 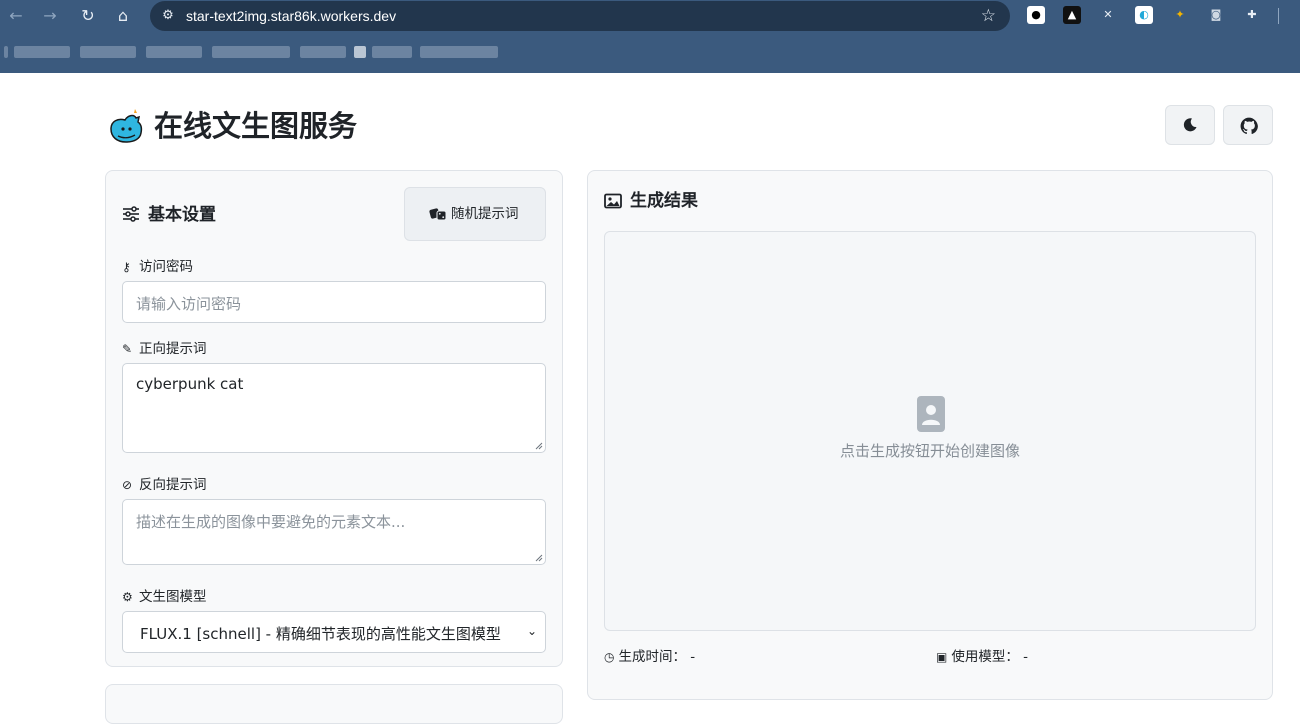 I want to click on forward-button: →, so click(x=50, y=16).